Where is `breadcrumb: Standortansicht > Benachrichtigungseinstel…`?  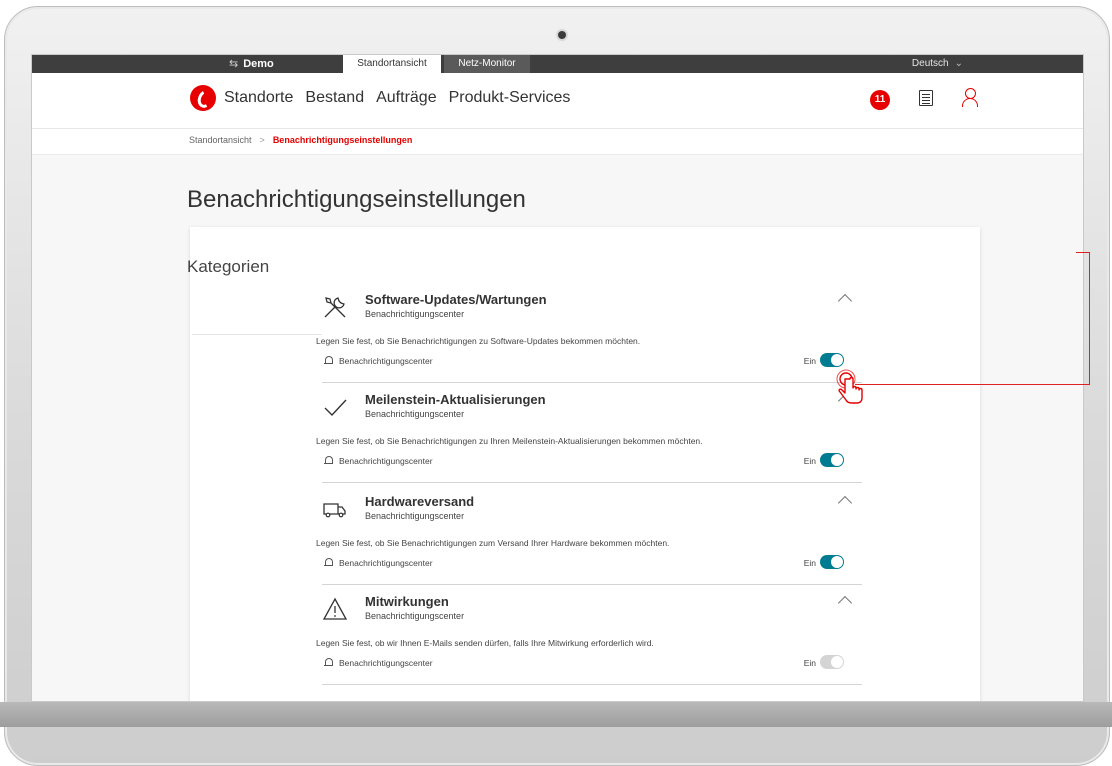
breadcrumb: Standortansicht > Benachrichtigungseinstel… is located at coordinates (300, 140).